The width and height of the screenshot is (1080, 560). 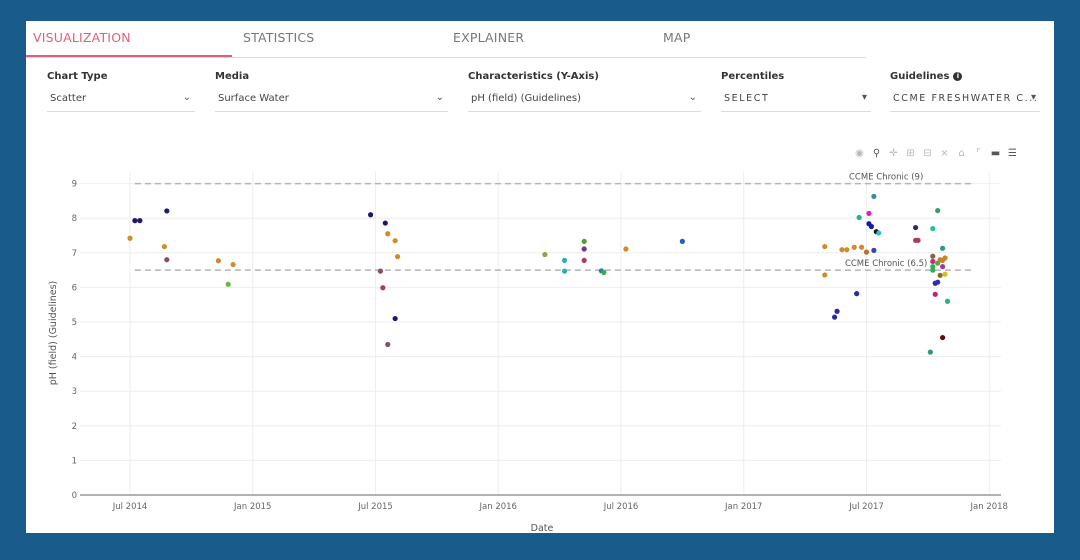 What do you see at coordinates (74, 427) in the screenshot?
I see `y-tick-label: 2` at bounding box center [74, 427].